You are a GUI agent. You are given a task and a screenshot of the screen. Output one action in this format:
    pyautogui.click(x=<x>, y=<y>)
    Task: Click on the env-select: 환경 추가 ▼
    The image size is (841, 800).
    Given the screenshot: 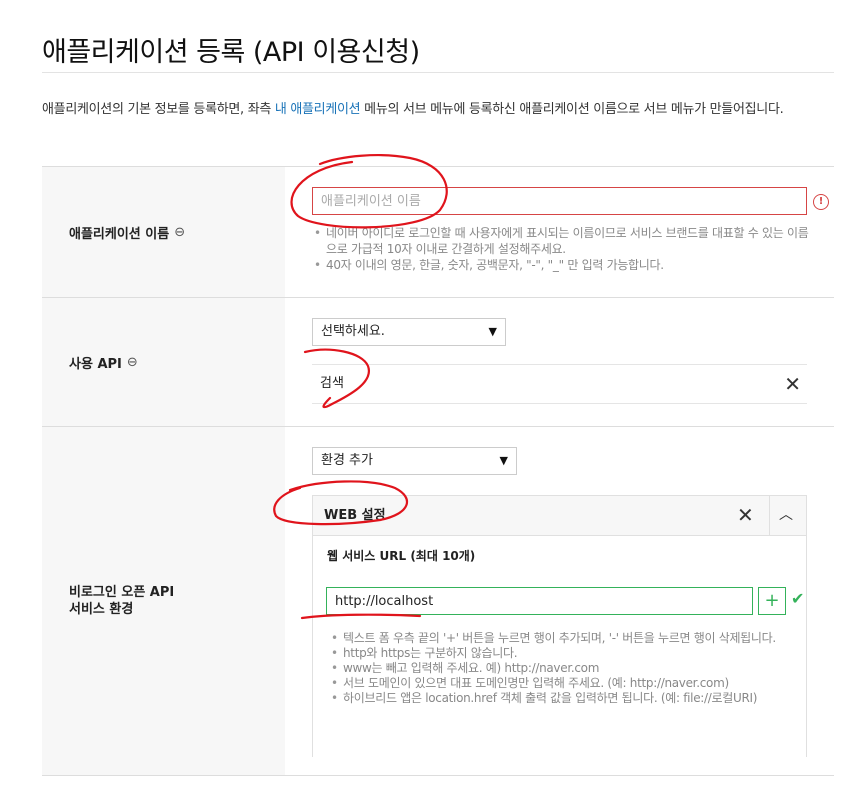 What is the action you would take?
    pyautogui.click(x=414, y=461)
    